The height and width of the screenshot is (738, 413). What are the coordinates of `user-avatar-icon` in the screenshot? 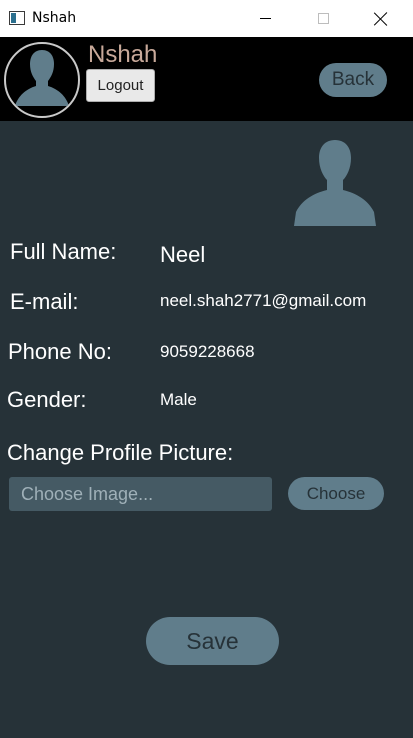 It's located at (42, 78).